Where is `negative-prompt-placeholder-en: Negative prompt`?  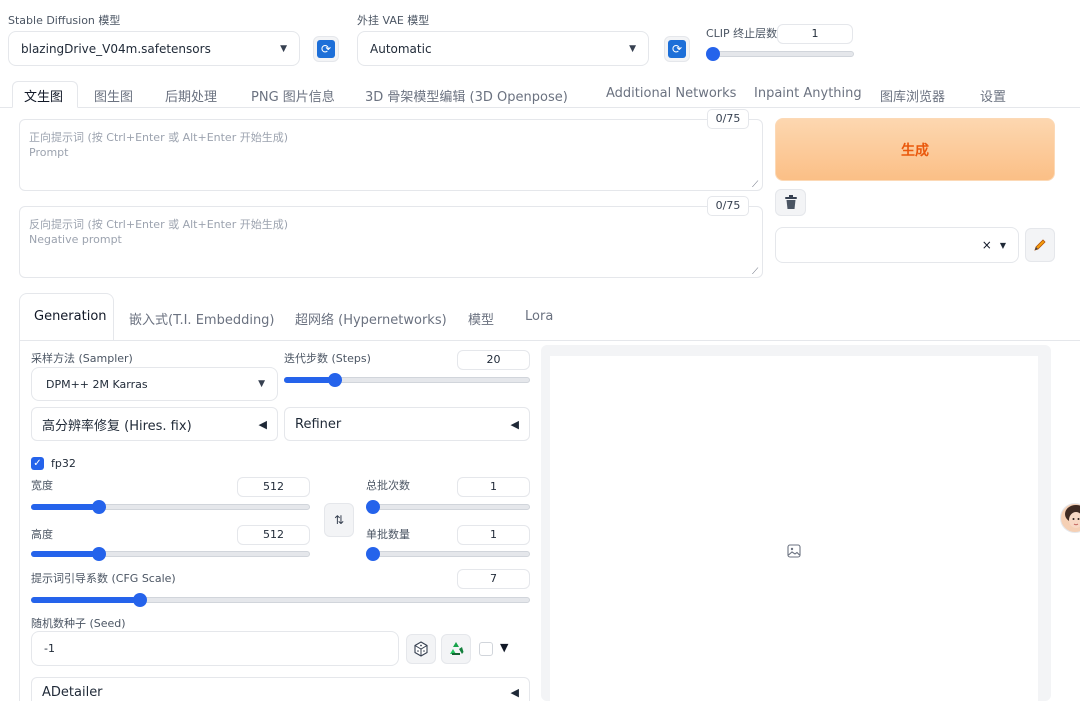
negative-prompt-placeholder-en: Negative prompt is located at coordinates (75, 239).